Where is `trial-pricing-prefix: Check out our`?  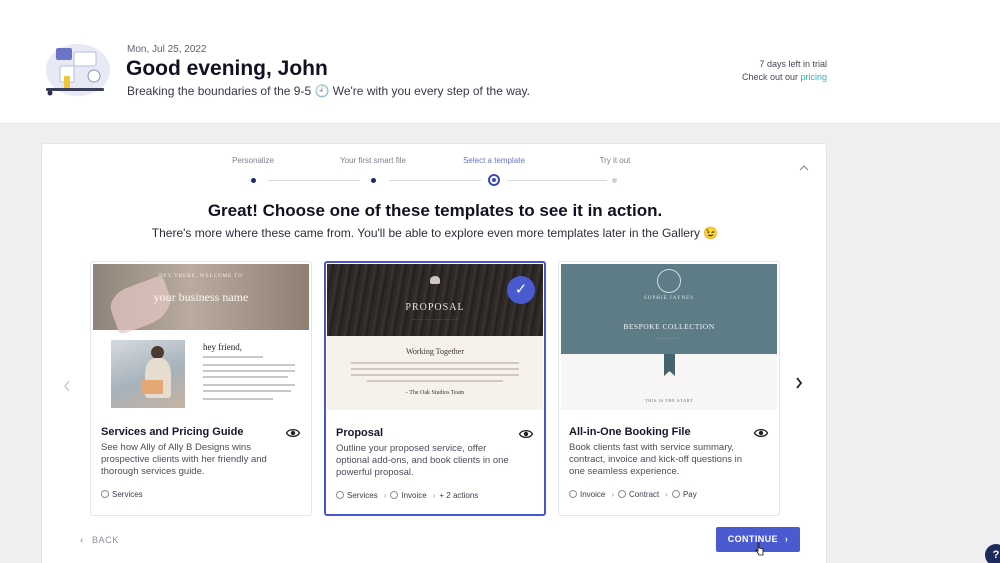 trial-pricing-prefix: Check out our is located at coordinates (771, 77).